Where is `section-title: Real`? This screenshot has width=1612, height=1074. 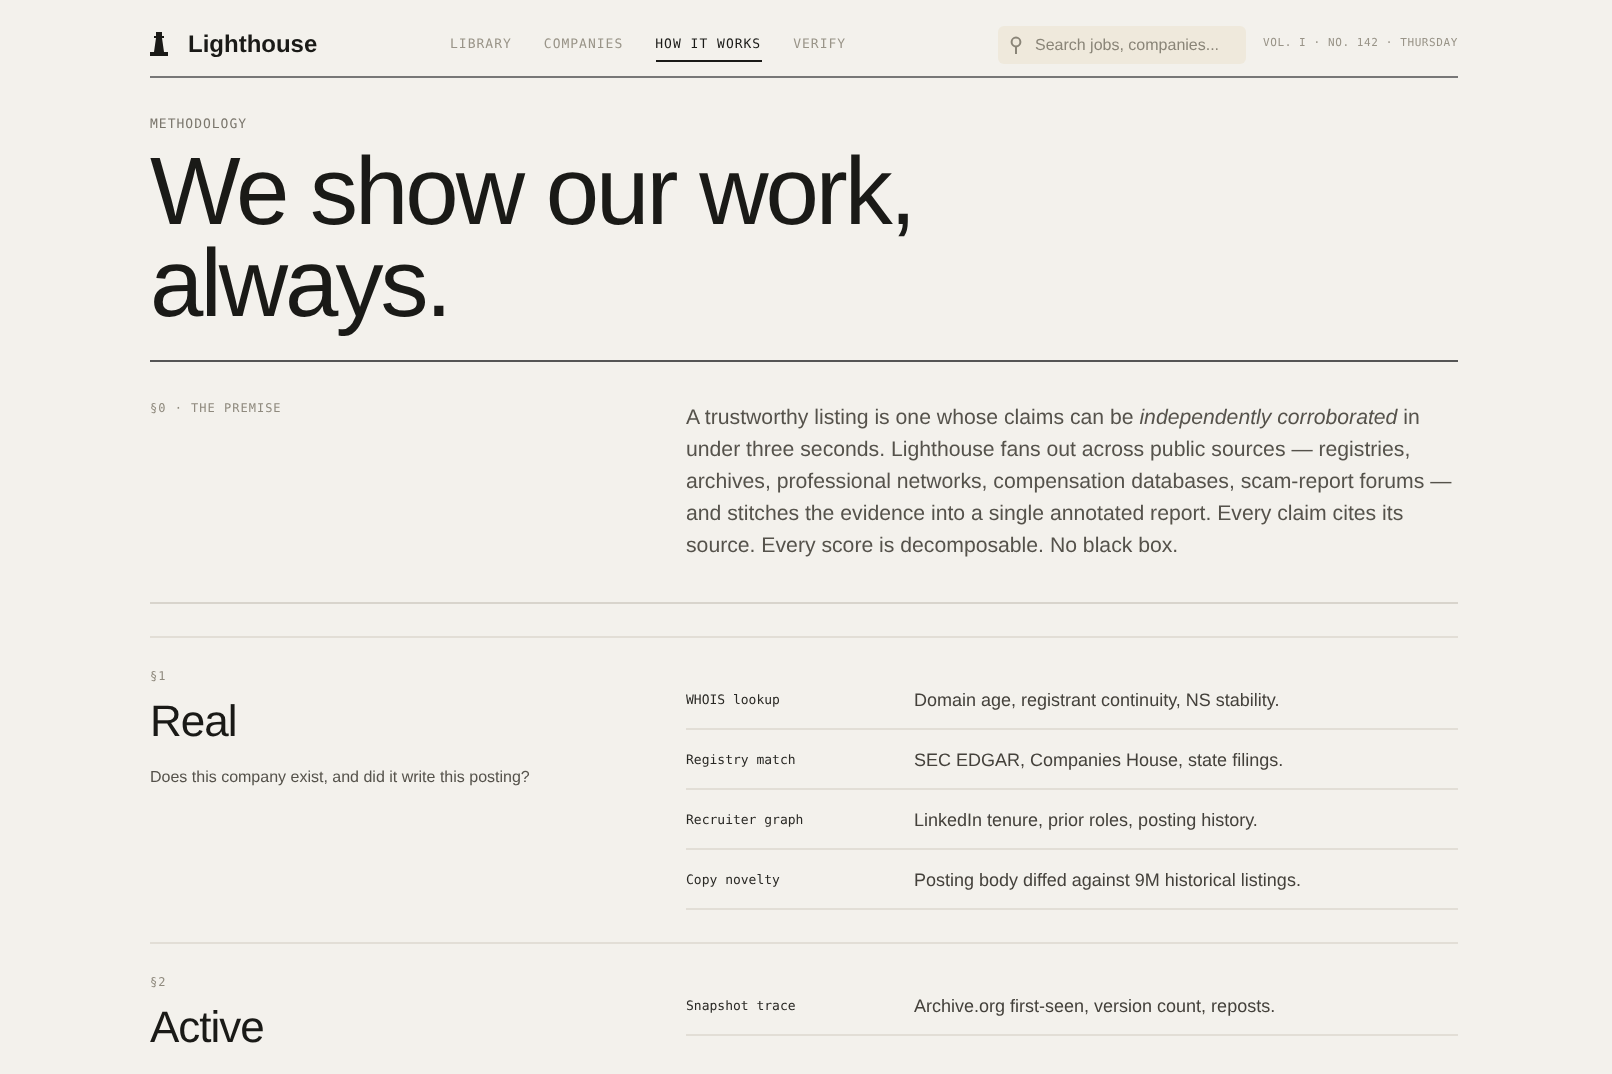 section-title: Real is located at coordinates (193, 722).